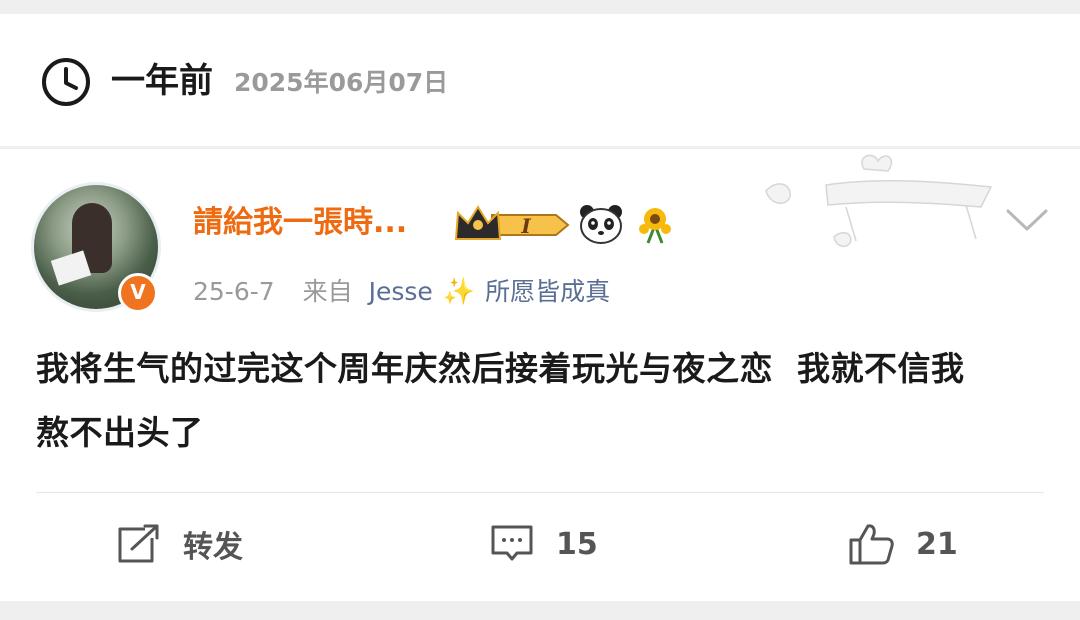 The image size is (1080, 620). I want to click on actions-divider, so click(540, 492).